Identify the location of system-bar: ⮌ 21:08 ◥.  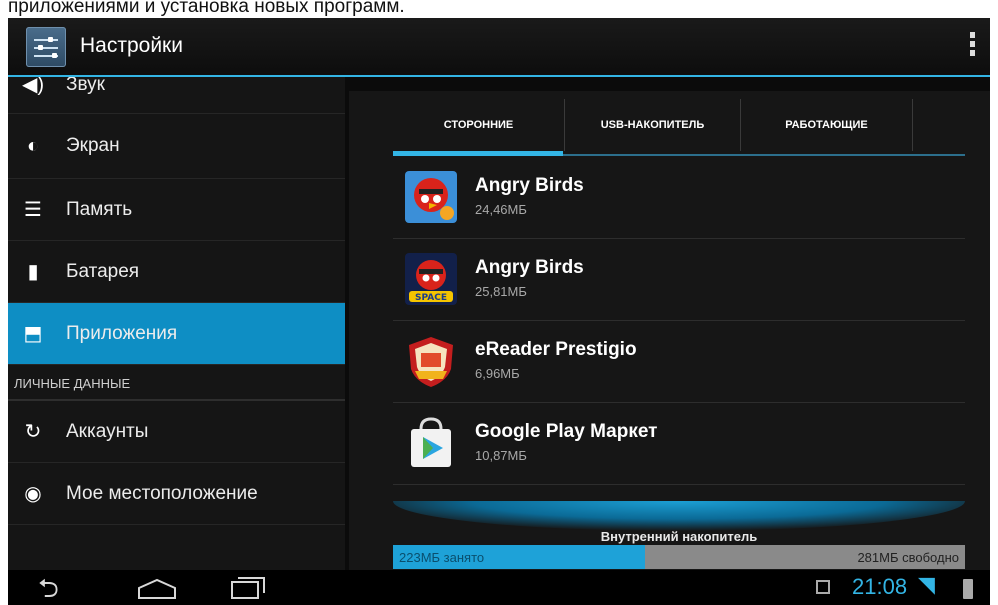
(499, 587).